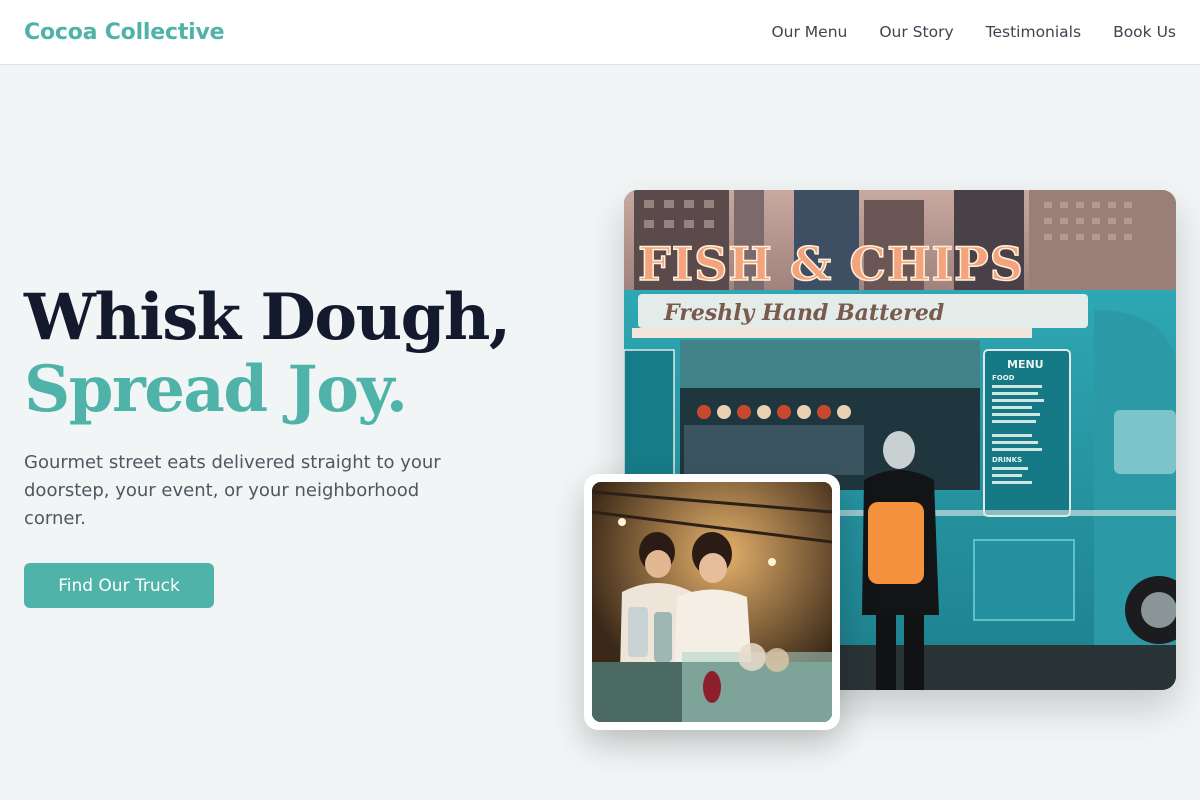  What do you see at coordinates (809, 32) in the screenshot?
I see `nav-link-our-menu: Our Menu` at bounding box center [809, 32].